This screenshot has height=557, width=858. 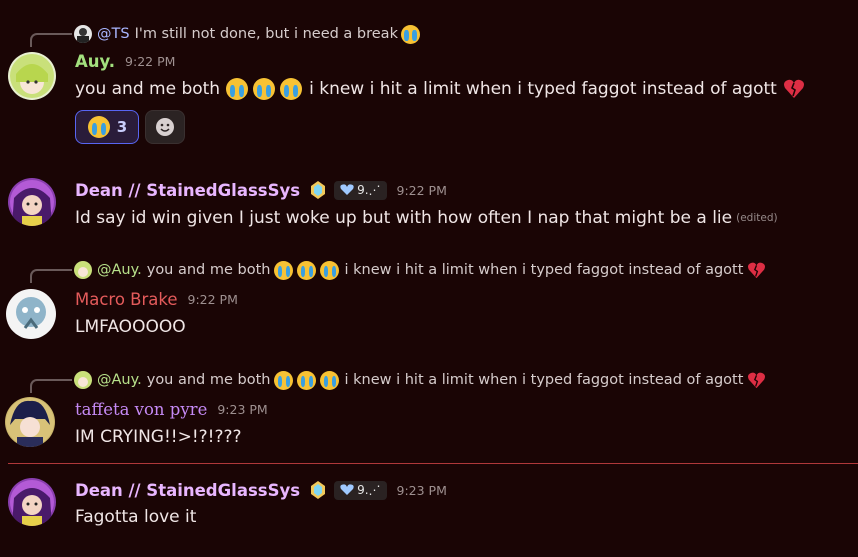 I want to click on message-header: Dean // StainedGlassSys 9.⋰ 9:23 PM, so click(x=261, y=490).